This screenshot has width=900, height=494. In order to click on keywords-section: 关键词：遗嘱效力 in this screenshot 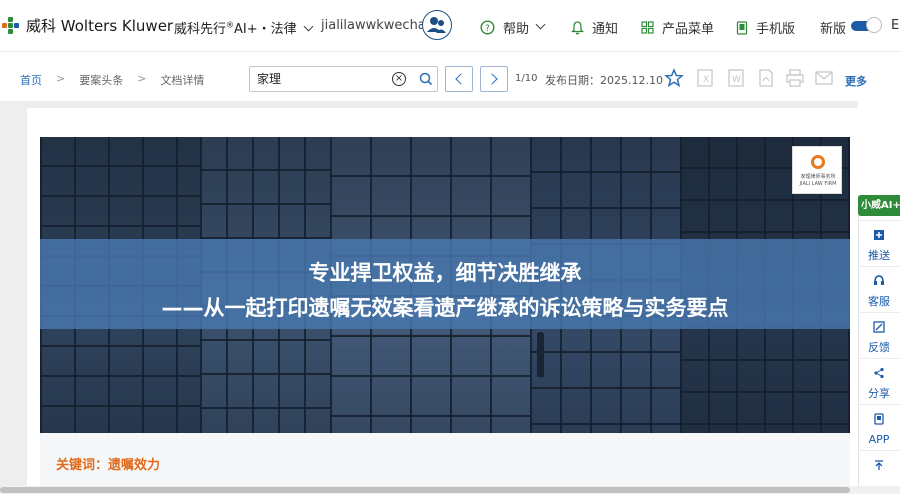, I will do `click(445, 459)`.